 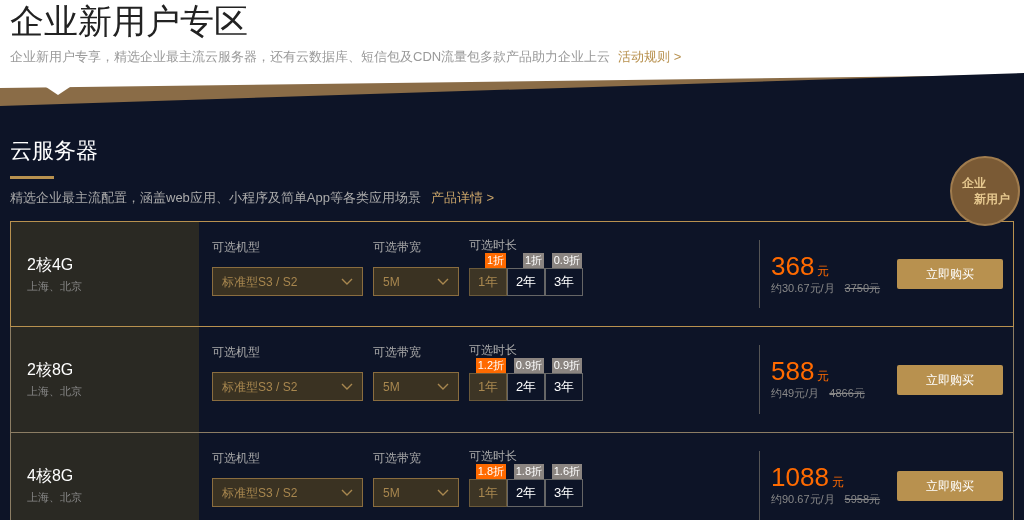 What do you see at coordinates (54, 151) in the screenshot?
I see `section-title: 云服务器` at bounding box center [54, 151].